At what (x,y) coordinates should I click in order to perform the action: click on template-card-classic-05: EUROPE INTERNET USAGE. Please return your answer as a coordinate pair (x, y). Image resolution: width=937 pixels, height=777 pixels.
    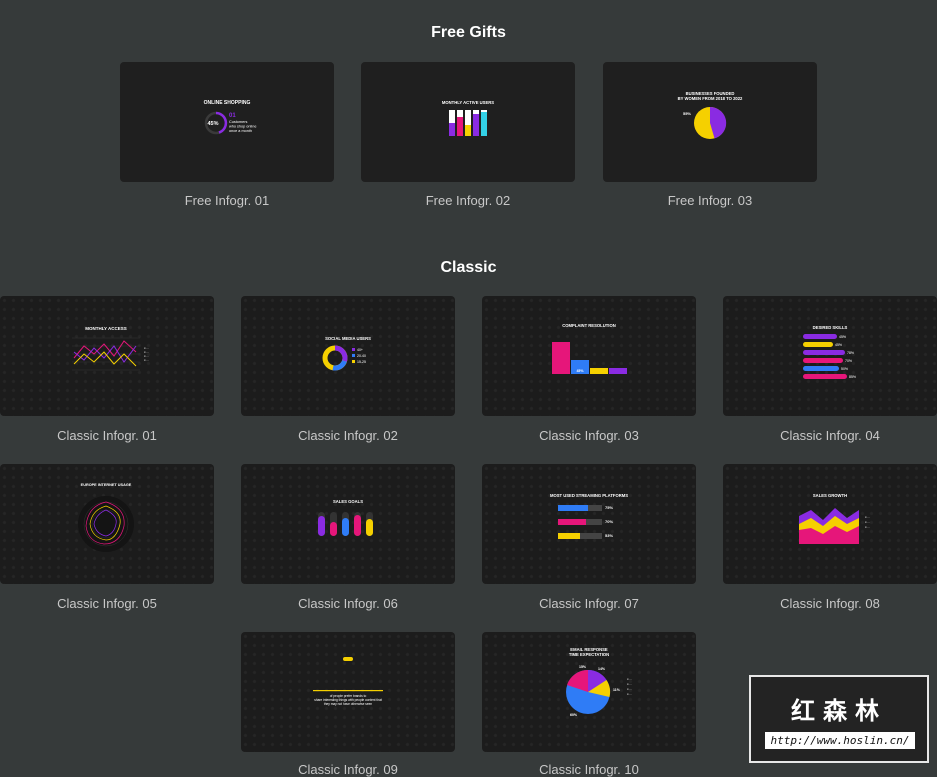
    Looking at the image, I should click on (107, 524).